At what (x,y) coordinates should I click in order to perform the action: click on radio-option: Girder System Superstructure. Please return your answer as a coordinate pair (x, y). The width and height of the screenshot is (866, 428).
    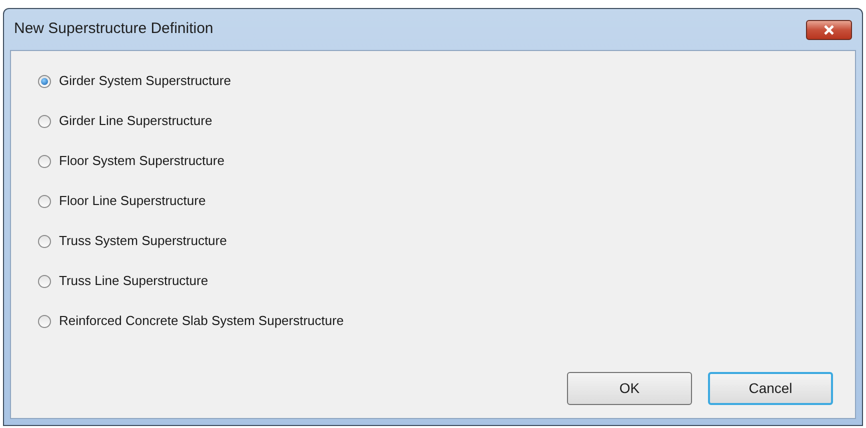
    Looking at the image, I should click on (134, 81).